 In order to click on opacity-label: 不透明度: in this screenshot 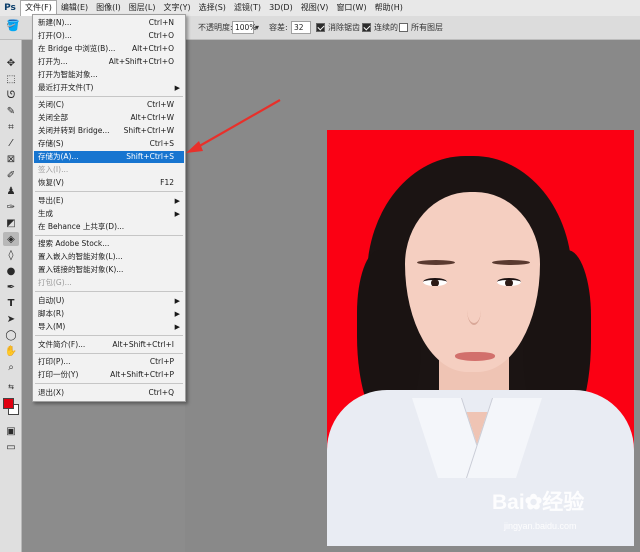, I will do `click(215, 27)`.